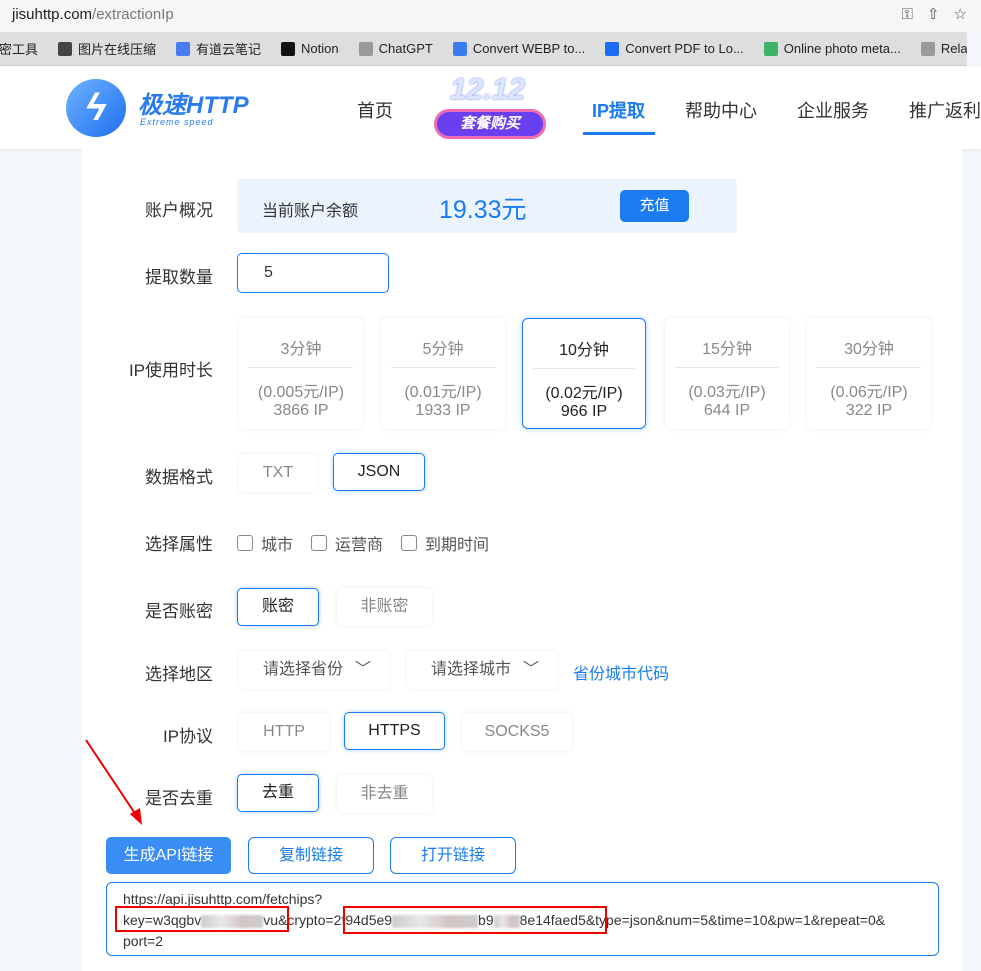 Image resolution: width=981 pixels, height=971 pixels. Describe the element at coordinates (721, 110) in the screenshot. I see `nav-help: 帮助中心` at that location.